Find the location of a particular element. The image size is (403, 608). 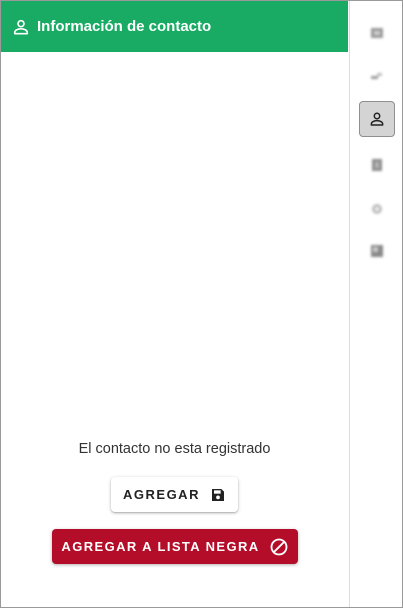

add-to-blacklist-button: AGREGAR A LISTA NEGRA is located at coordinates (175, 546).